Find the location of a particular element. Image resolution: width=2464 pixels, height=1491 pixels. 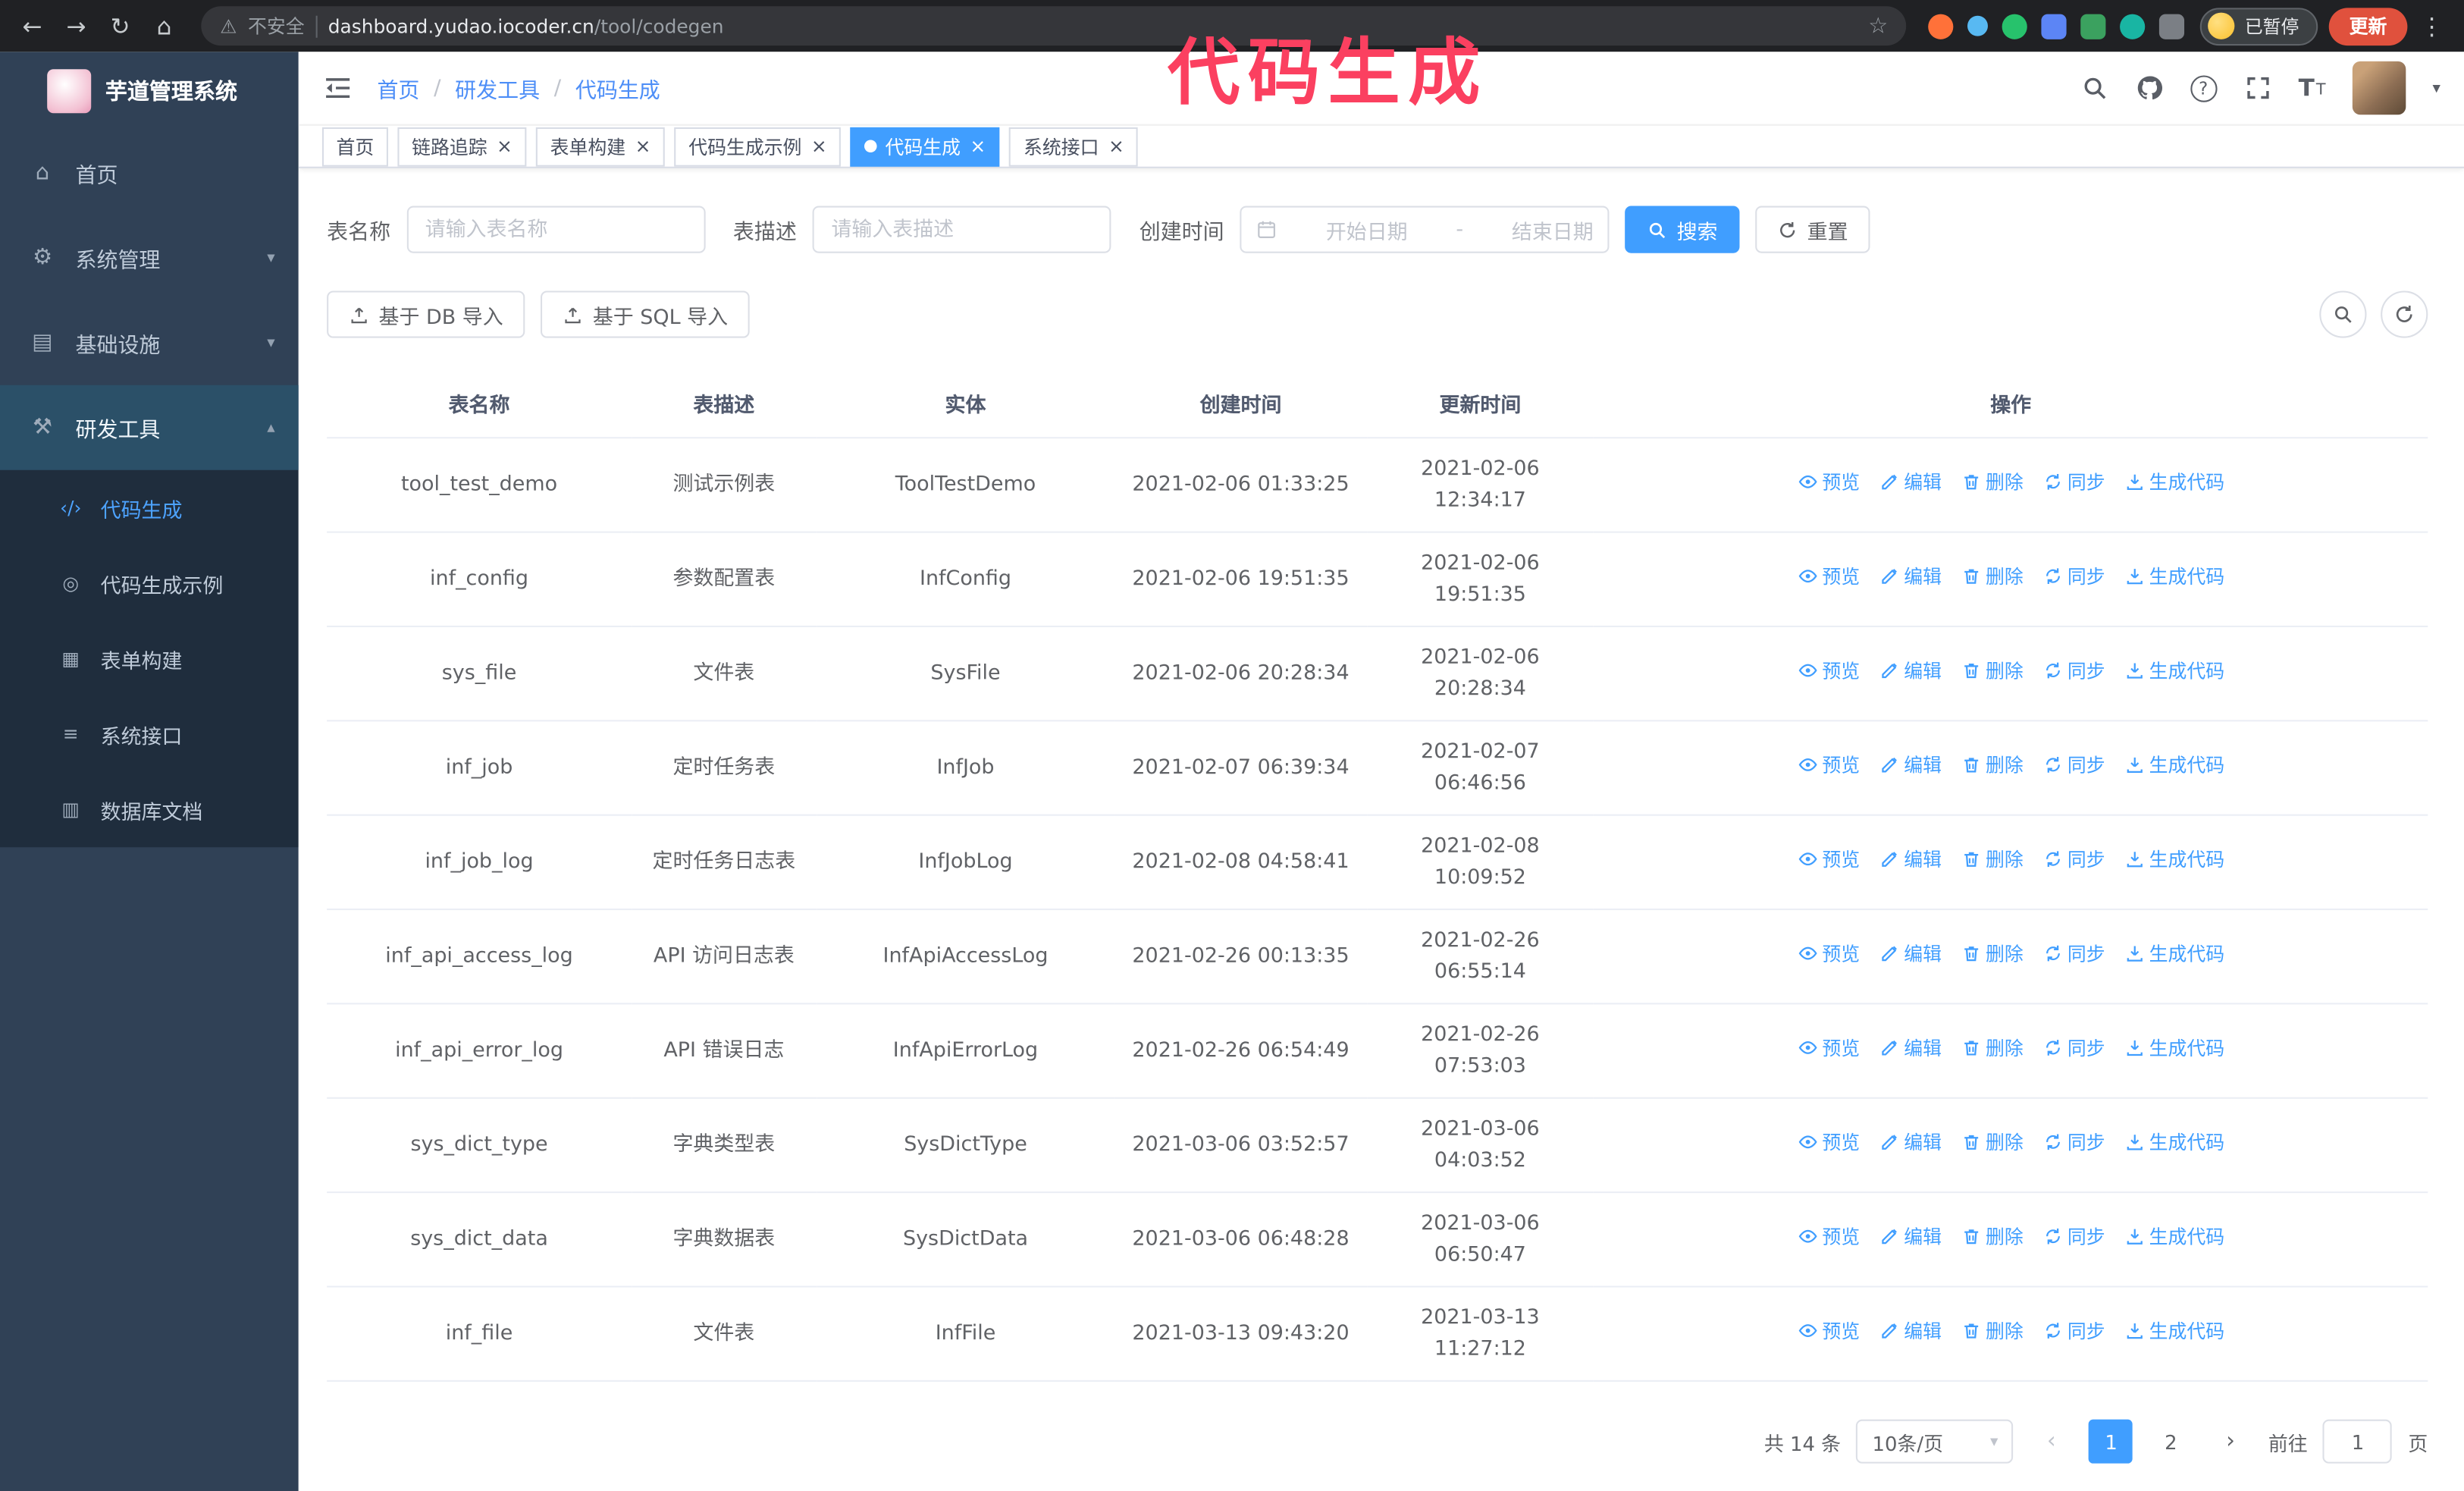

sidebar-subitem-form-builder: ▦ 表单构建 is located at coordinates (150, 658).